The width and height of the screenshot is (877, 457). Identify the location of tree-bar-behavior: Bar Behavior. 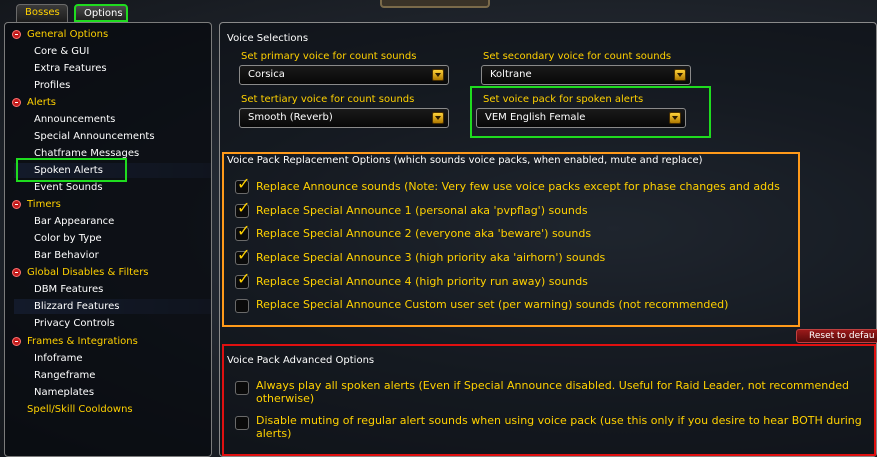
(66, 255).